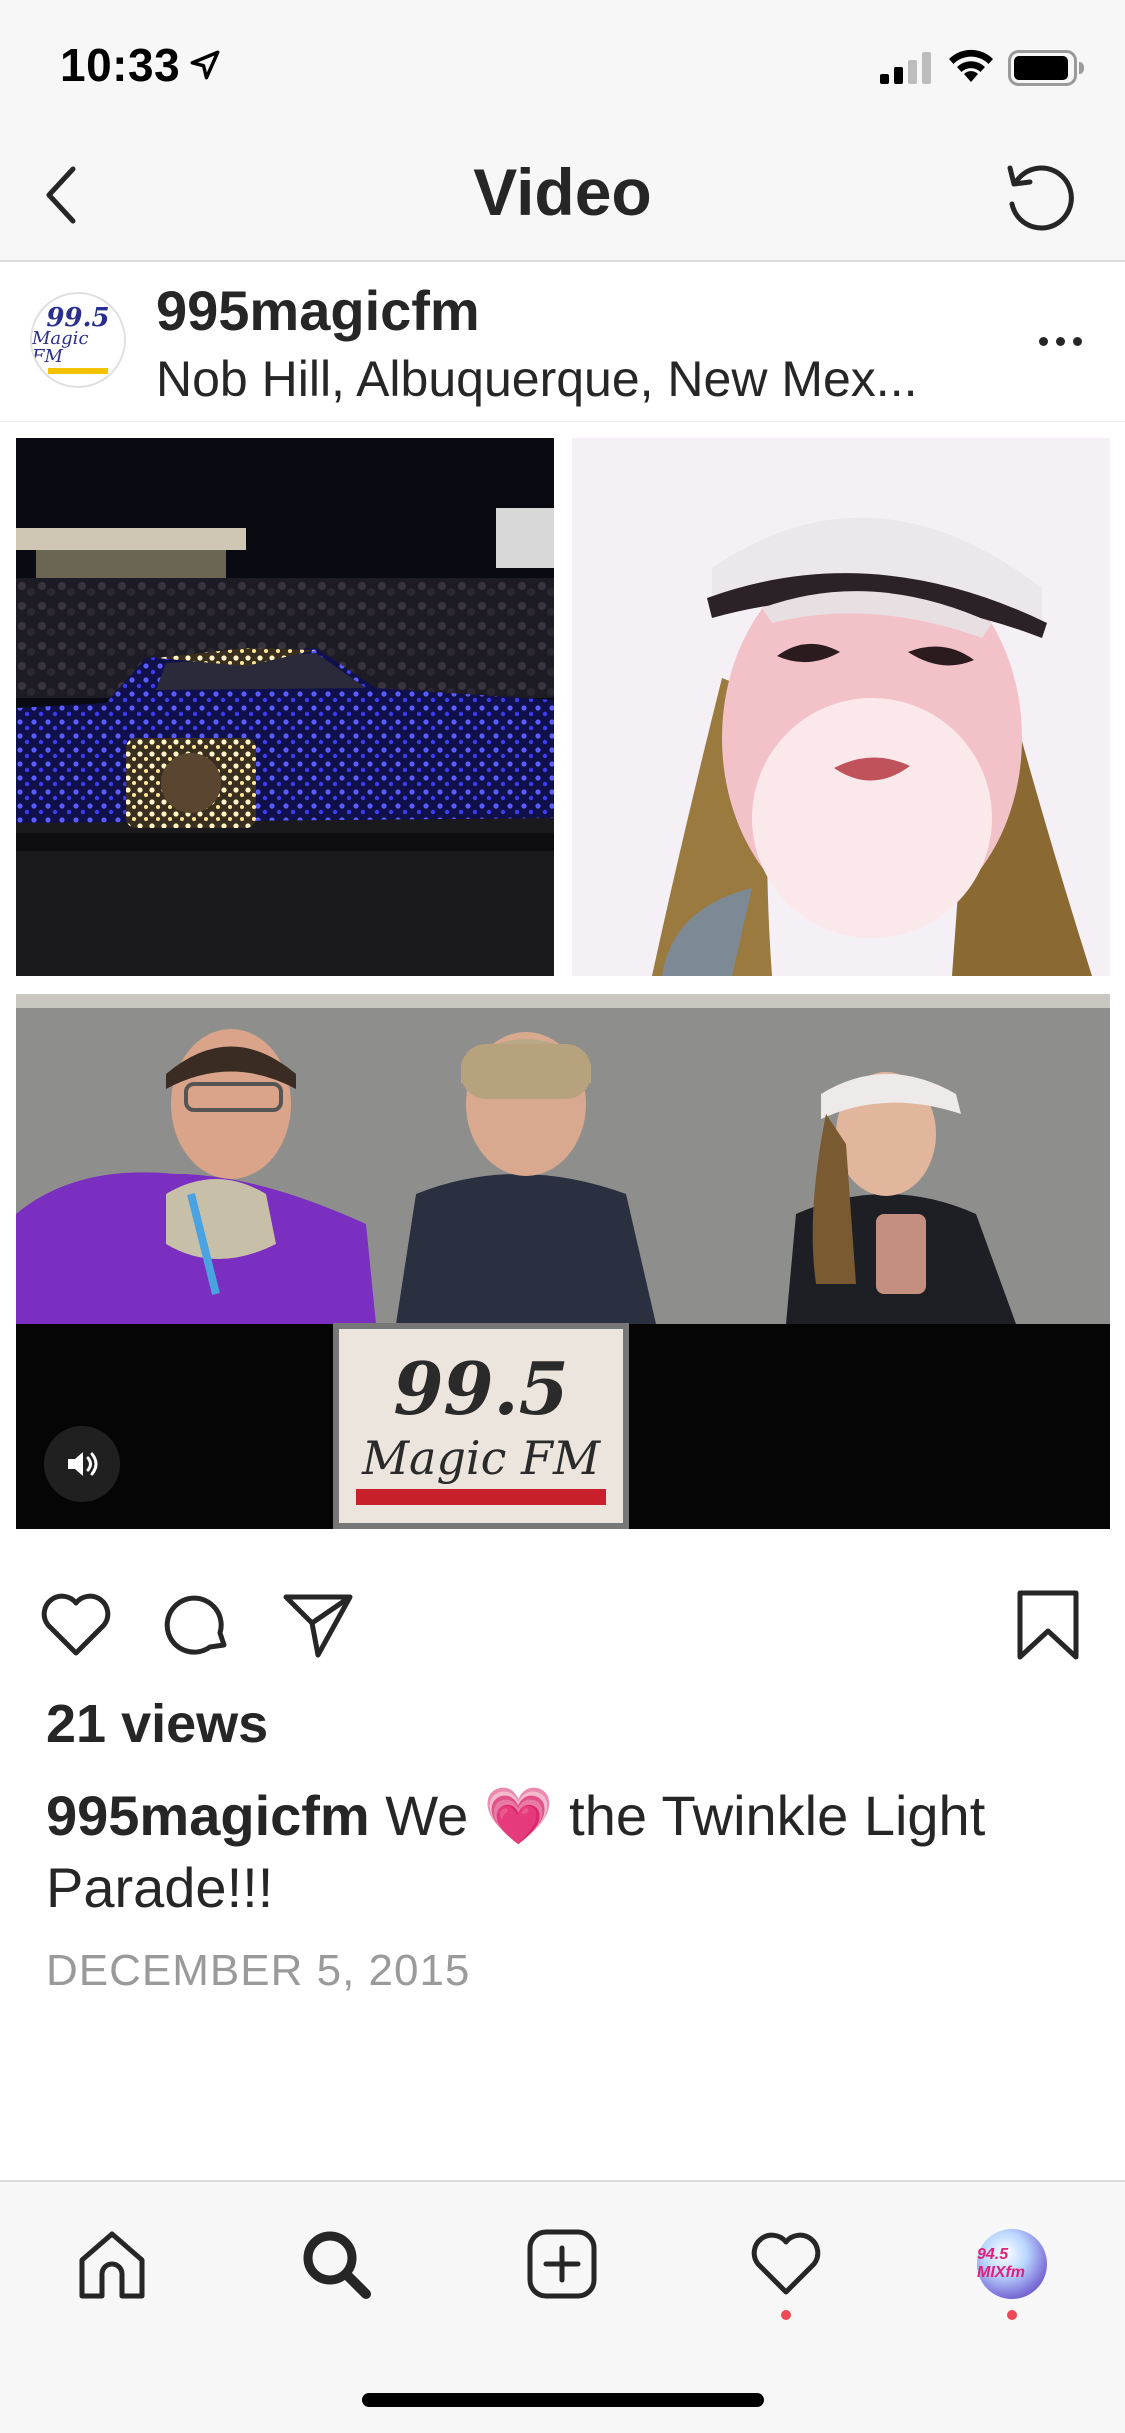 This screenshot has width=1125, height=2433. I want to click on home-indicator, so click(563, 2400).